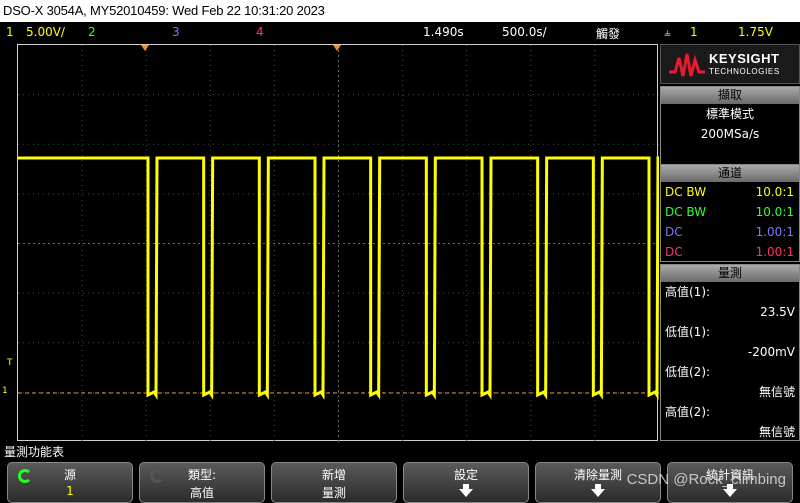 Image resolution: width=800 pixels, height=503 pixels. Describe the element at coordinates (744, 71) in the screenshot. I see `logo-subtitle: TECHNOLOGIES` at that location.